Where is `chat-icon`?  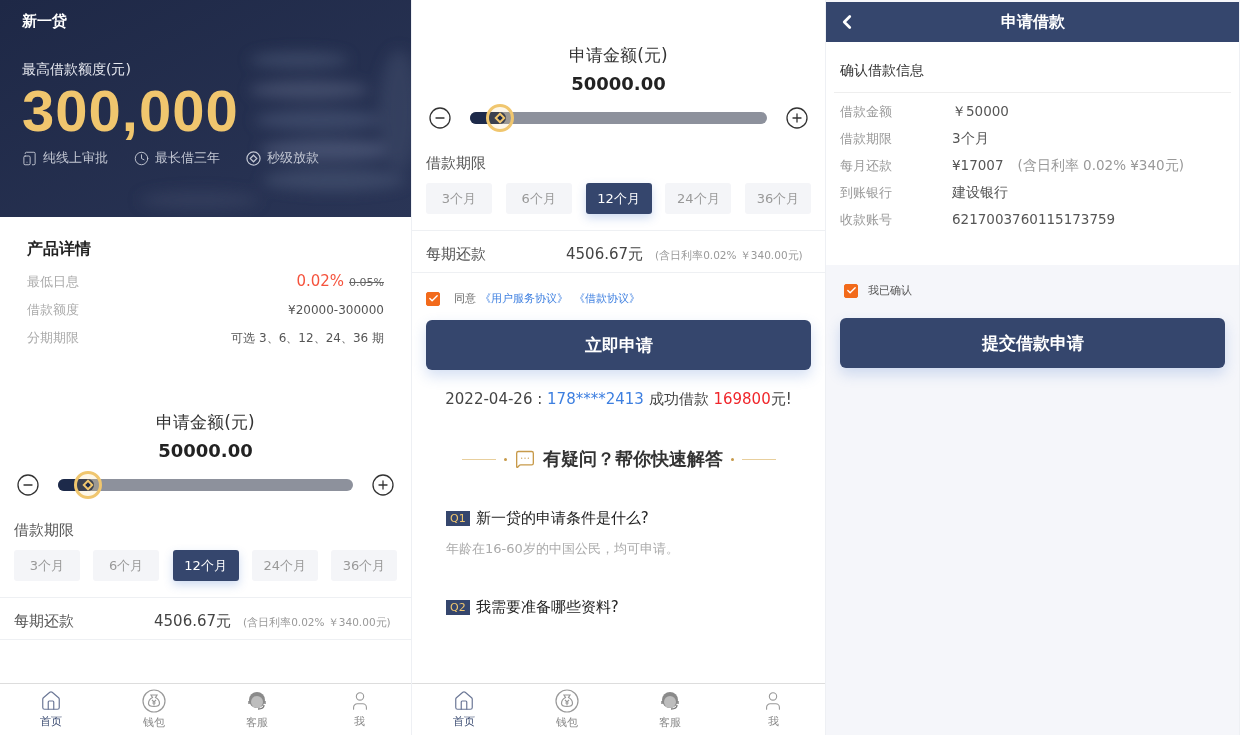 chat-icon is located at coordinates (524, 459).